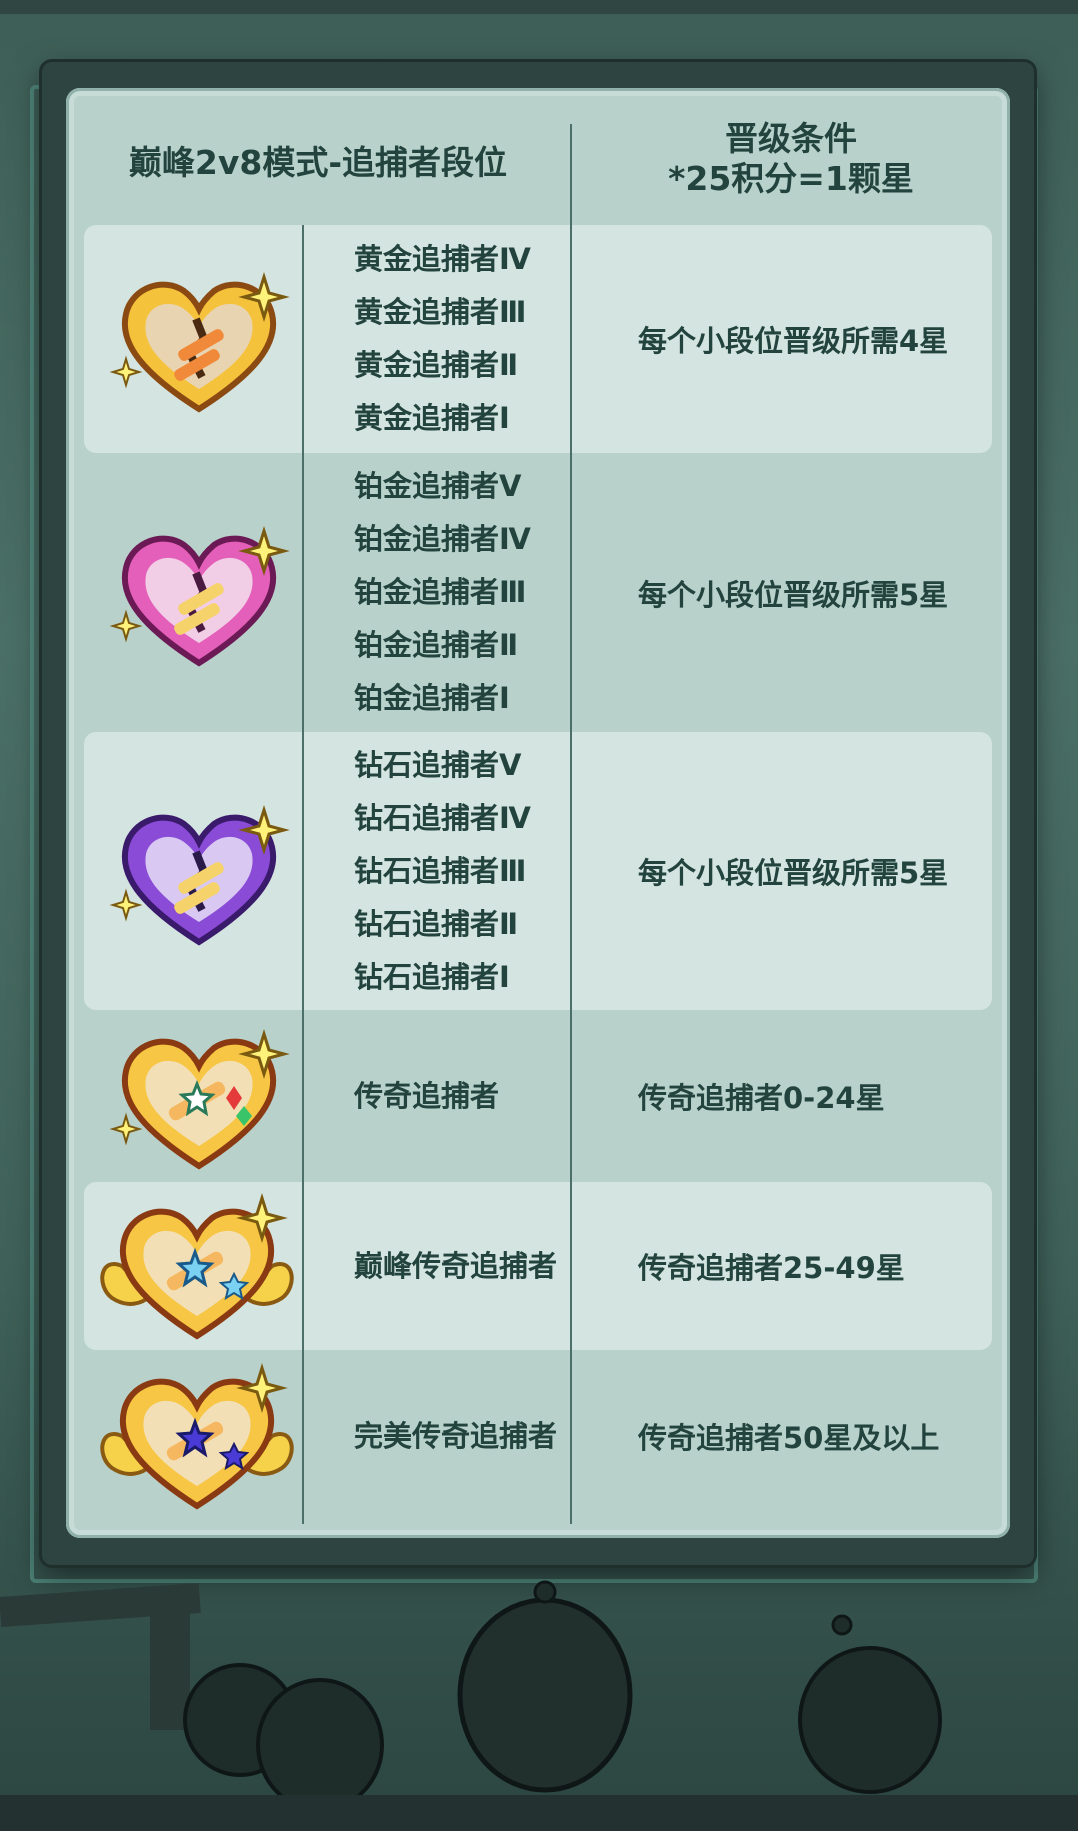 This screenshot has height=1831, width=1078. What do you see at coordinates (791, 138) in the screenshot?
I see `promotion-column-title: 晋级条件` at bounding box center [791, 138].